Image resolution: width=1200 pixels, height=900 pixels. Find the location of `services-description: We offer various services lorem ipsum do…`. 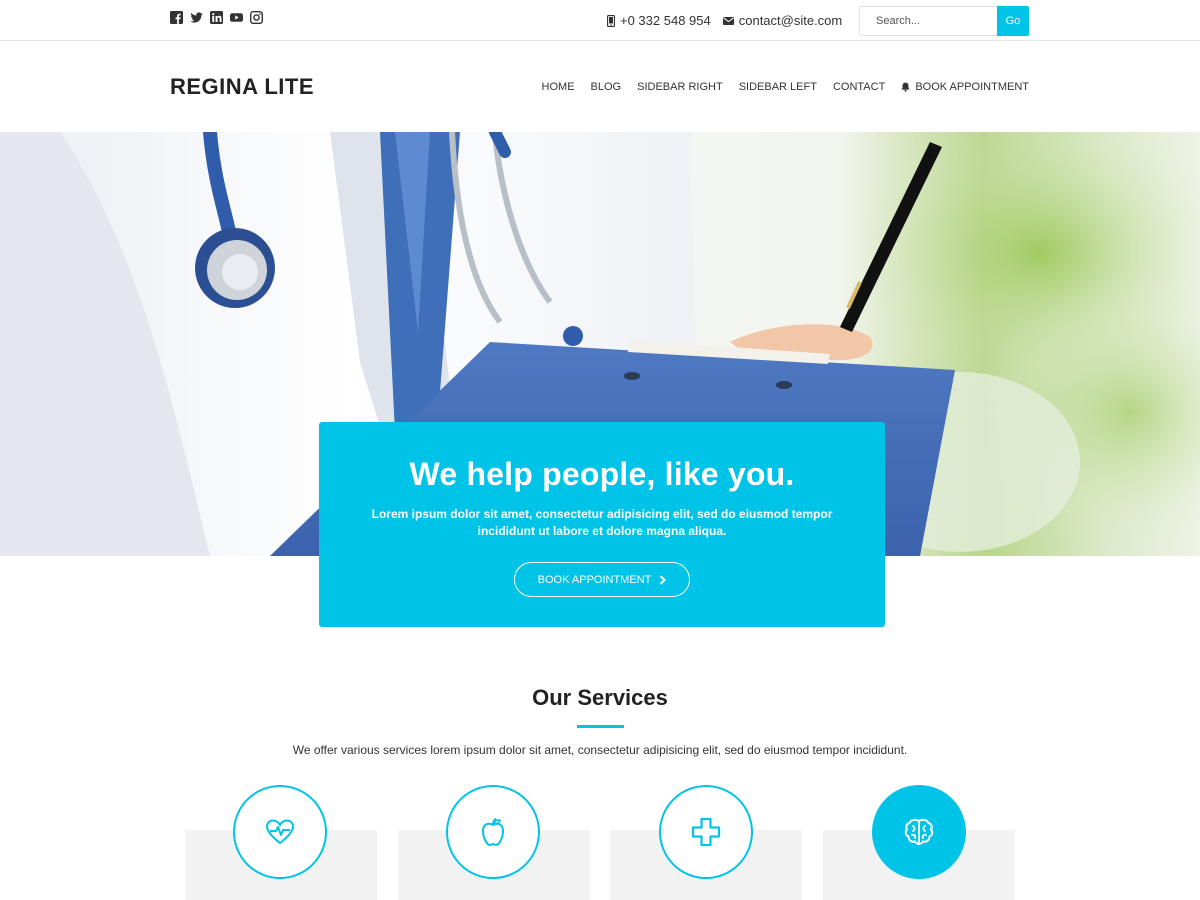

services-description: We offer various services lorem ipsum do… is located at coordinates (600, 750).